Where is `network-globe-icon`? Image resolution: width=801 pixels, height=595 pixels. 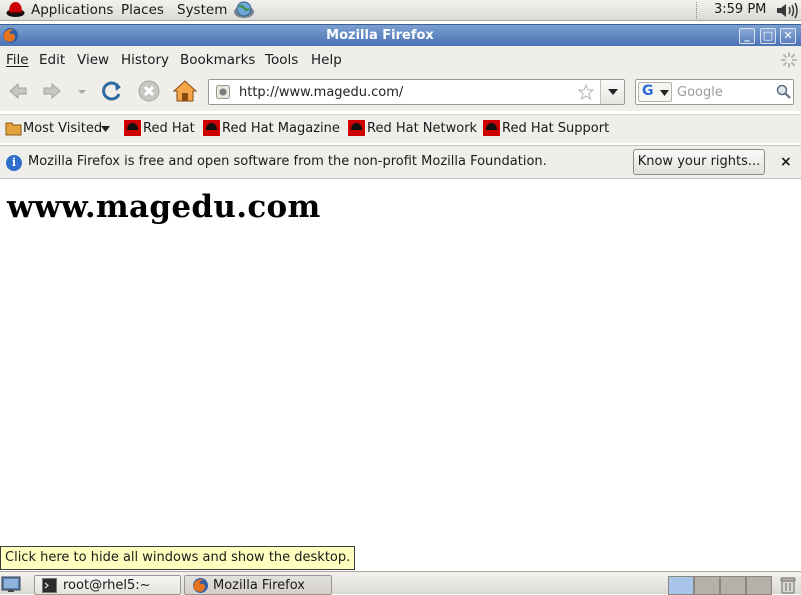
network-globe-icon is located at coordinates (244, 10).